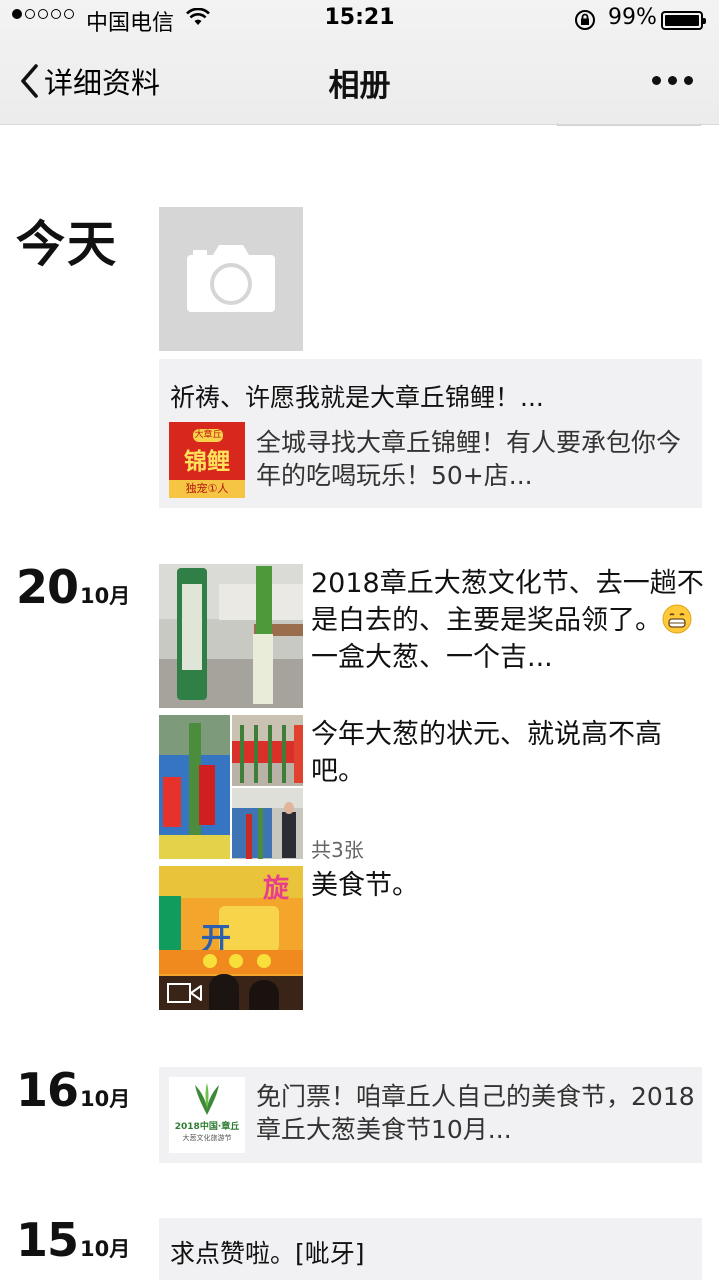  I want to click on more-options-button, so click(672, 80).